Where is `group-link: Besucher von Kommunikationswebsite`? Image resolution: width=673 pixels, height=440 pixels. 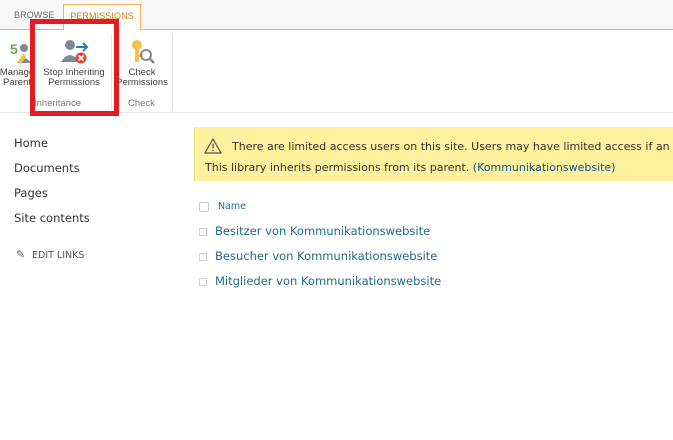
group-link: Besucher von Kommunikationswebsite is located at coordinates (326, 256).